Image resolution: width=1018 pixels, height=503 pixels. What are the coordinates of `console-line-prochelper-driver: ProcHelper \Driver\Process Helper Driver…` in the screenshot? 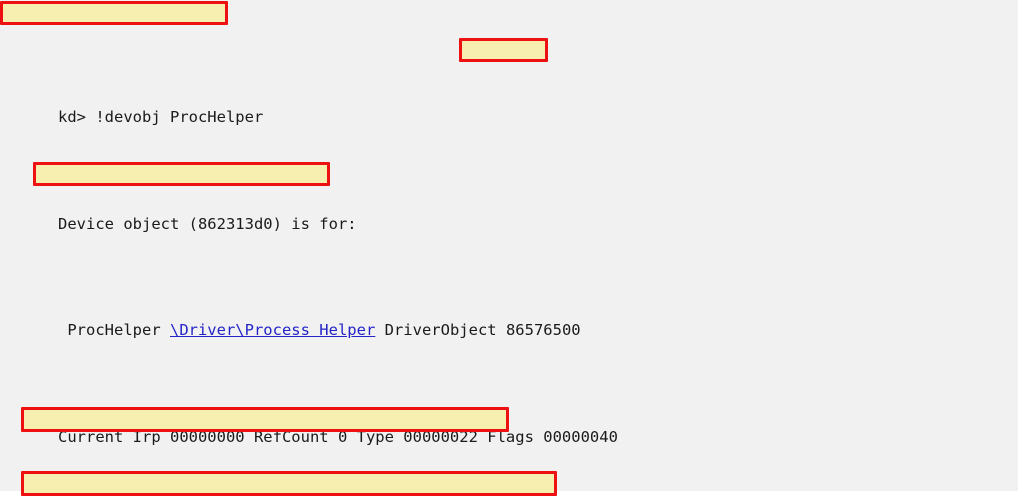 It's located at (509, 319).